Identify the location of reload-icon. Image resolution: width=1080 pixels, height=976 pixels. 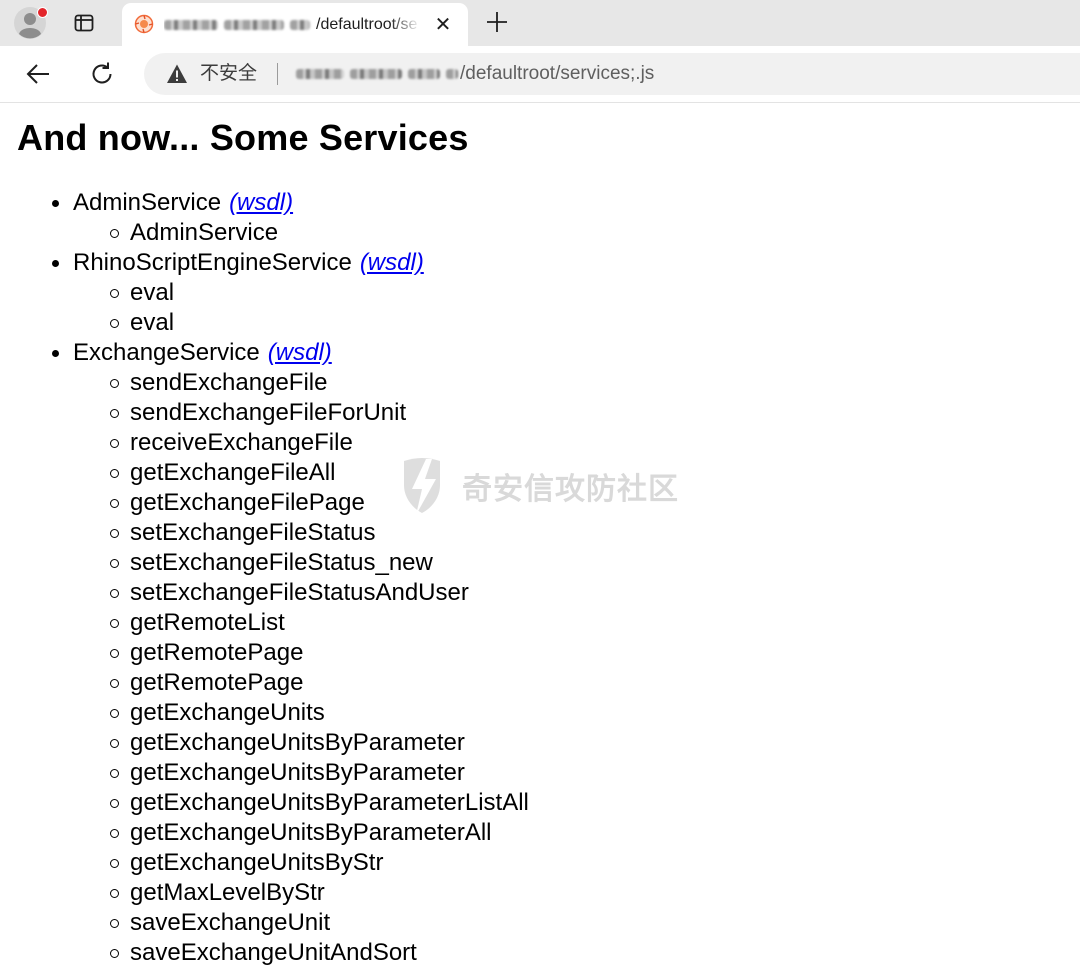
(102, 73).